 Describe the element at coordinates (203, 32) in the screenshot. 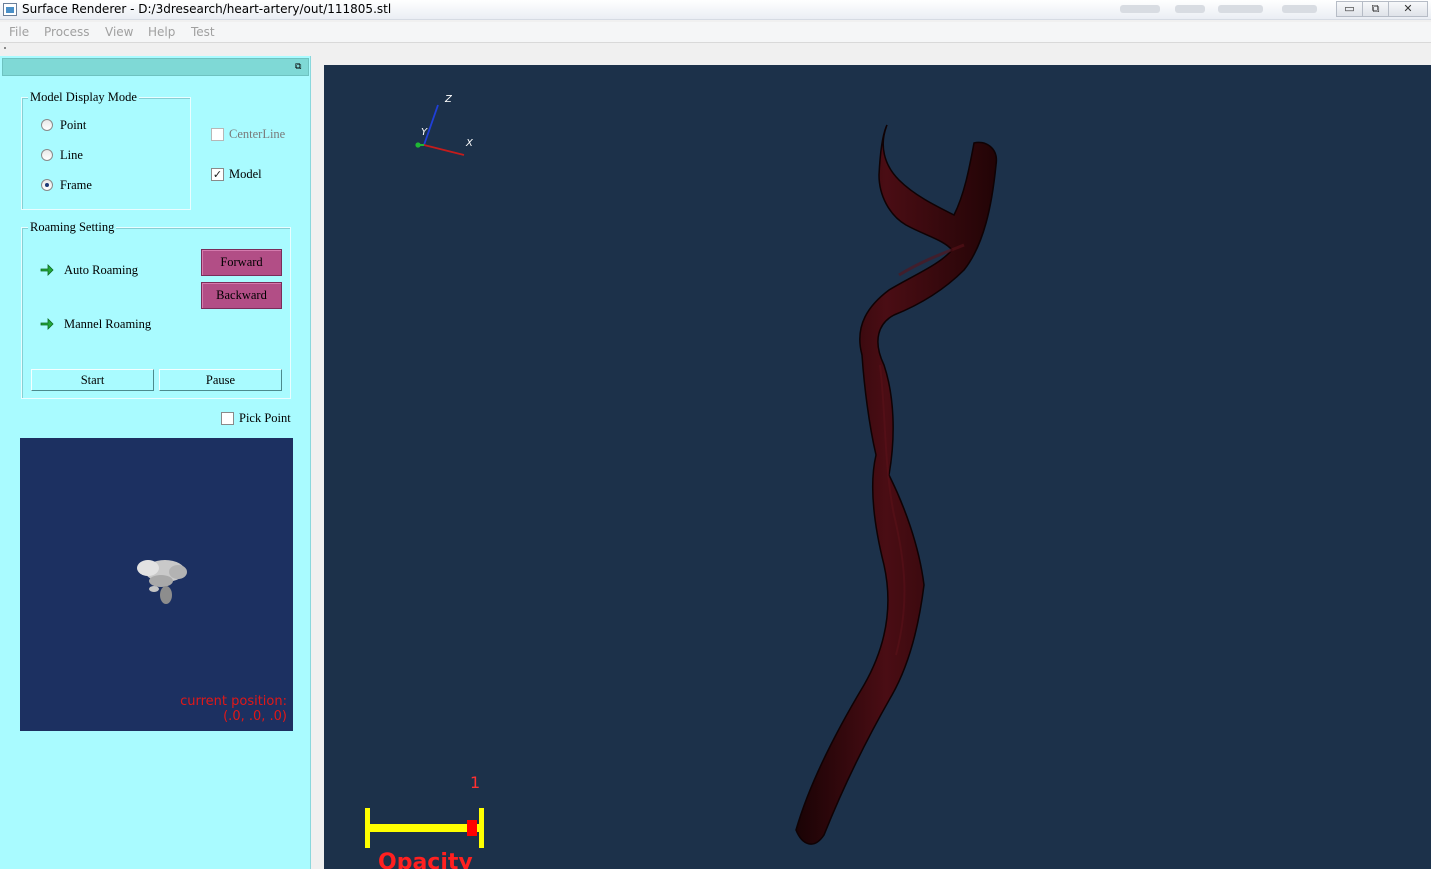

I see `menu-test: Test` at that location.